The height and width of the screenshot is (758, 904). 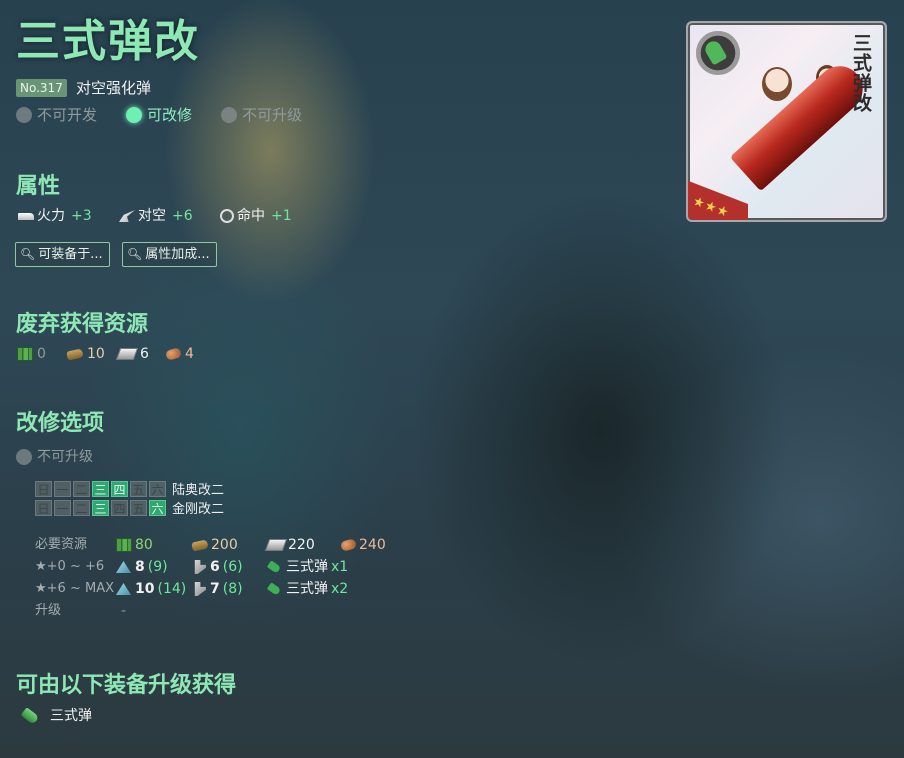 I want to click on scrap-ammo-value: 10, so click(x=96, y=354).